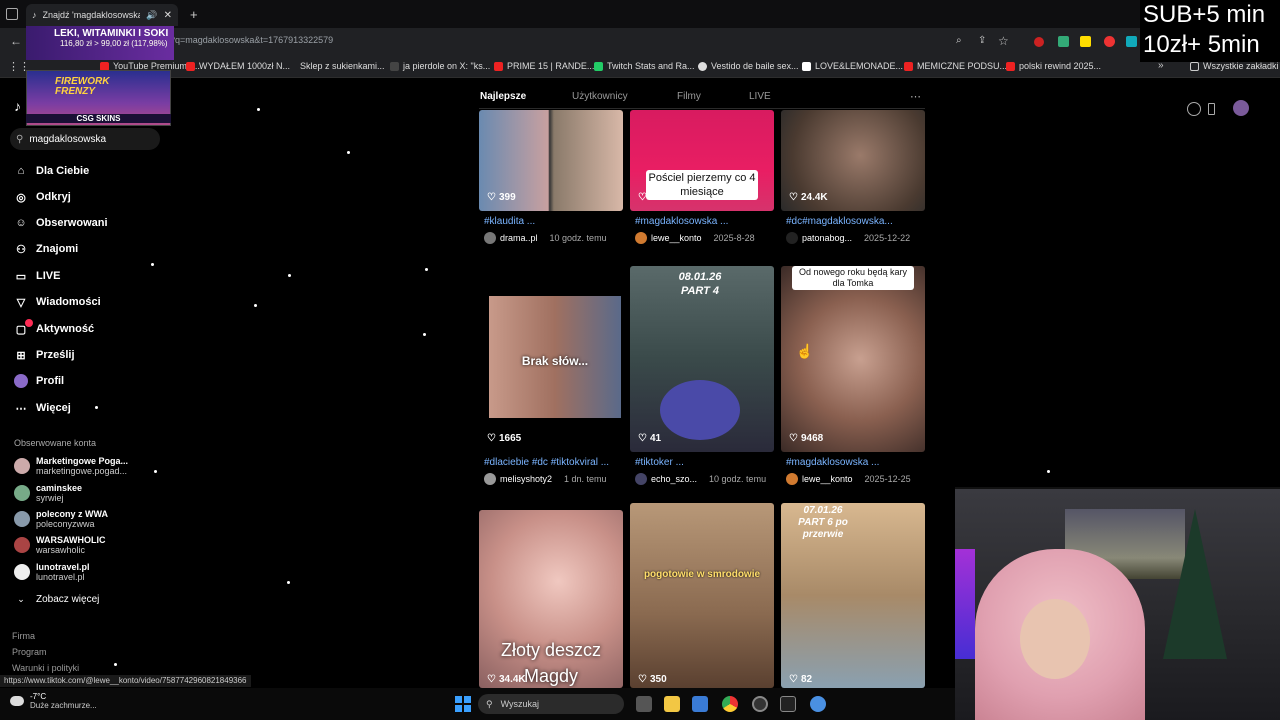  What do you see at coordinates (463, 704) in the screenshot?
I see `windows-start-icon` at bounding box center [463, 704].